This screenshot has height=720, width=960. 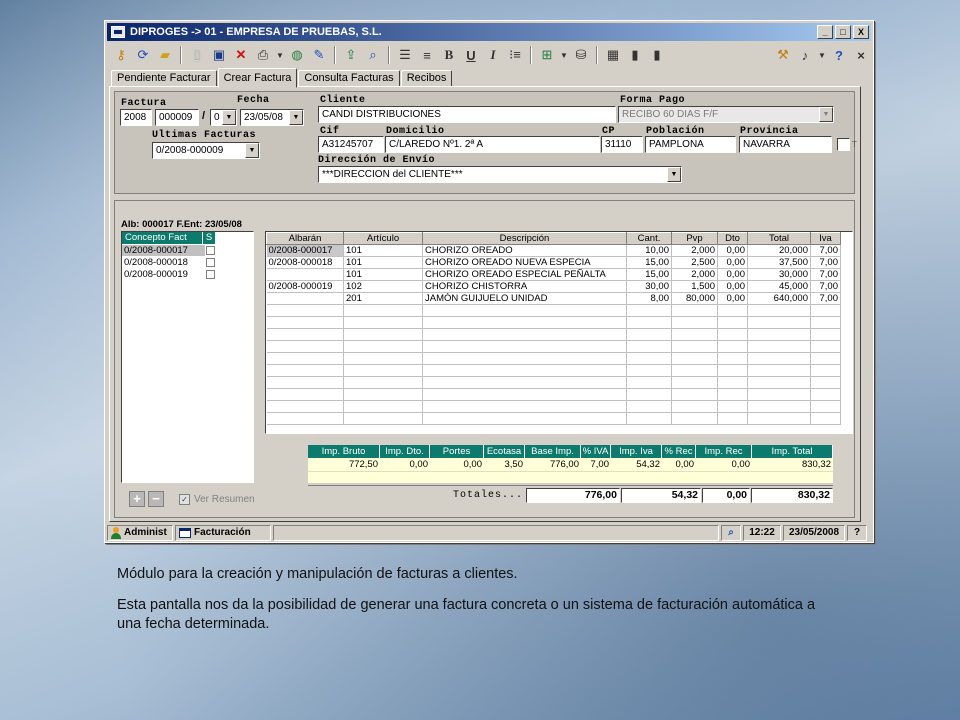 I want to click on underline-icon: U, so click(x=471, y=55).